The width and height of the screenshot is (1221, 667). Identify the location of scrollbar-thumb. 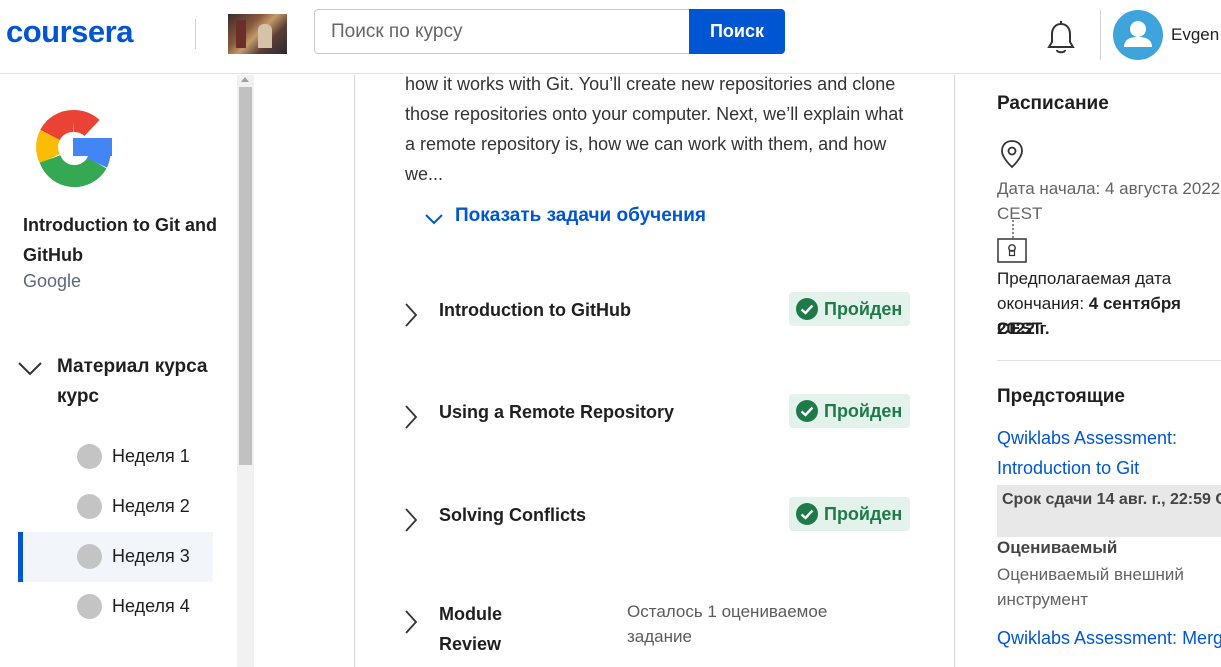
(245, 276).